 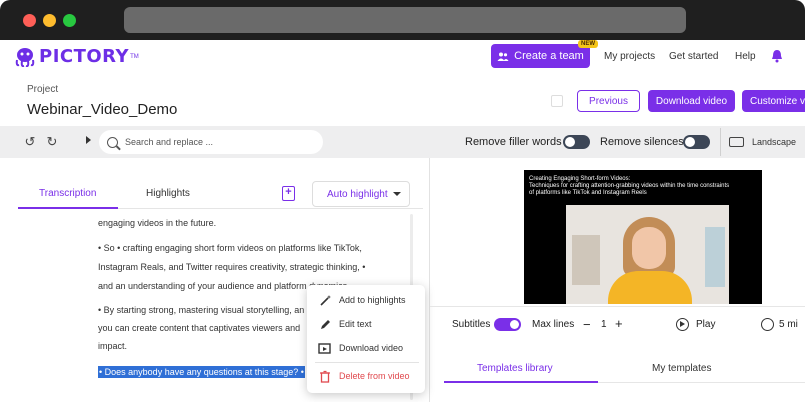 What do you see at coordinates (588, 44) in the screenshot?
I see `new-badge: NEW` at bounding box center [588, 44].